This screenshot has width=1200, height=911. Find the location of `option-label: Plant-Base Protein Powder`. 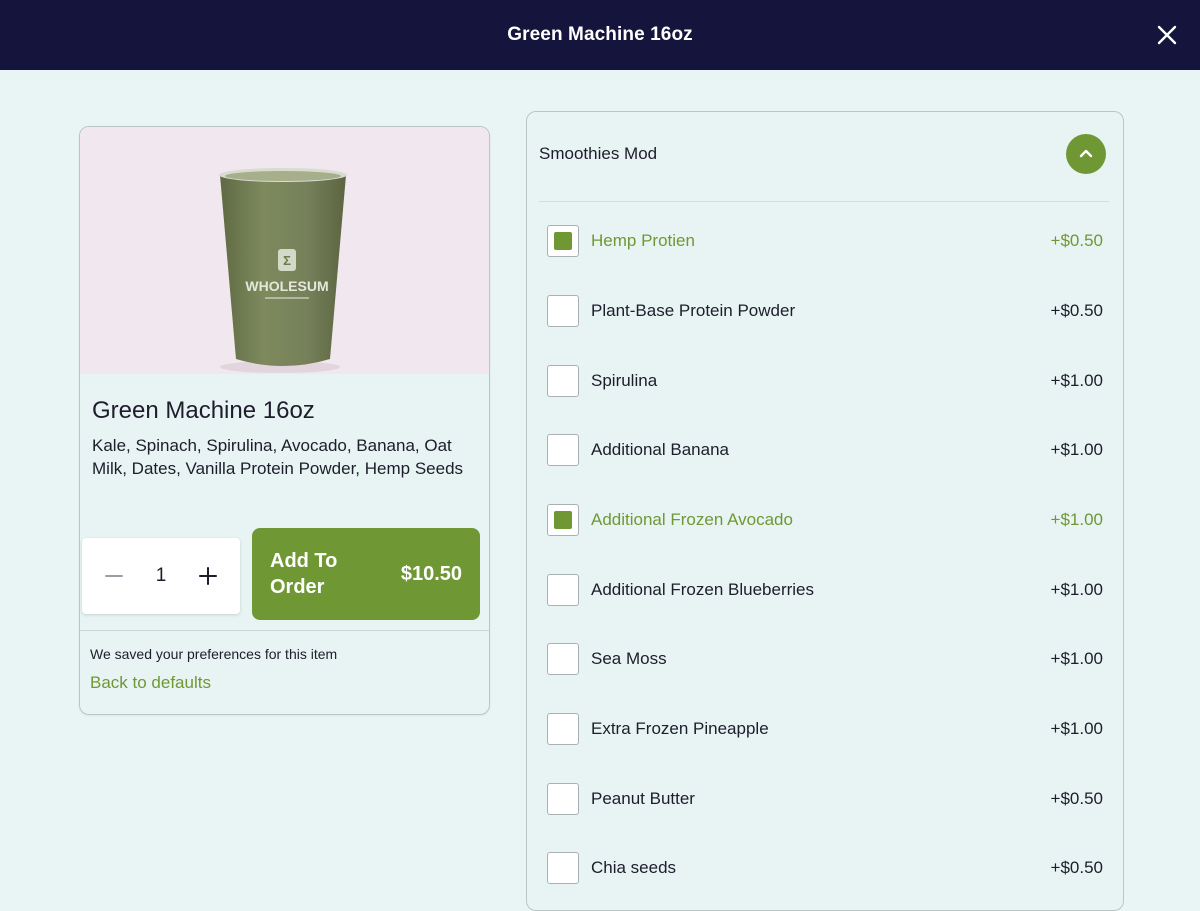

option-label: Plant-Base Protein Powder is located at coordinates (693, 310).